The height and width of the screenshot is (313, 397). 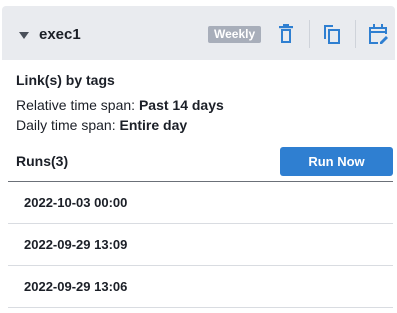 I want to click on runs-title: Runs(3), so click(x=42, y=161).